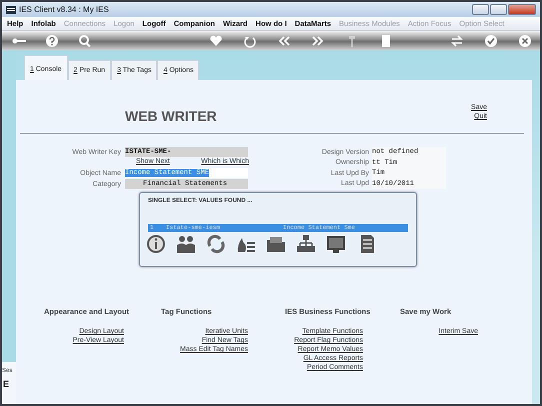  What do you see at coordinates (306, 244) in the screenshot?
I see `hierarchy-icon` at bounding box center [306, 244].